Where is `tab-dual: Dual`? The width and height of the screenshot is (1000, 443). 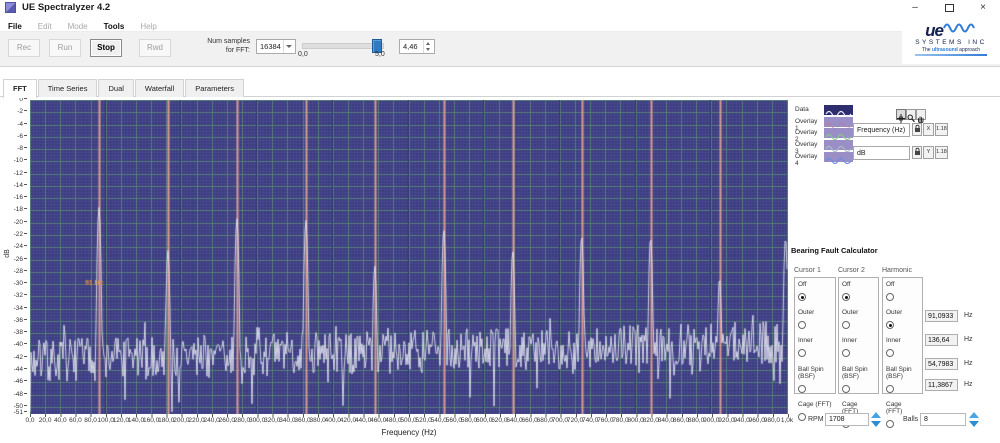 tab-dual: Dual is located at coordinates (116, 88).